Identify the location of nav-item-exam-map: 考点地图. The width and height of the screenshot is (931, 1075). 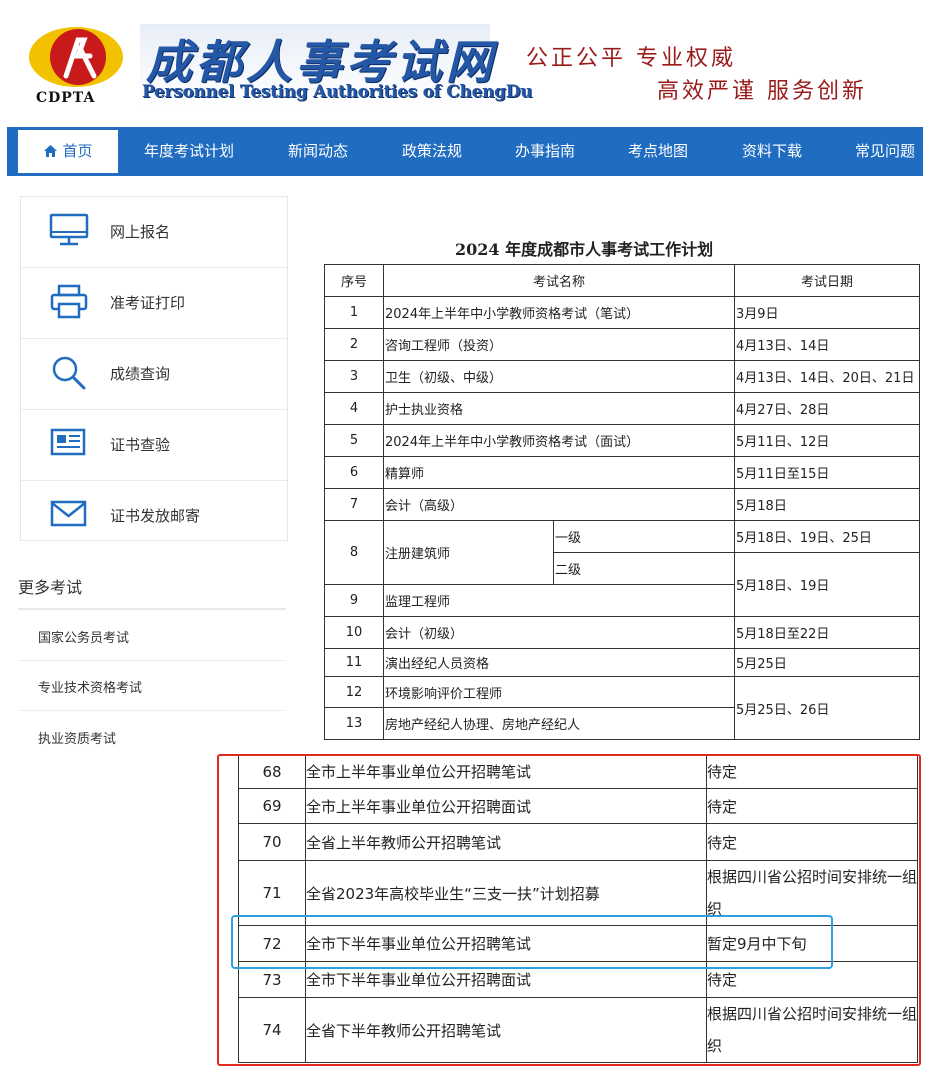
(658, 151).